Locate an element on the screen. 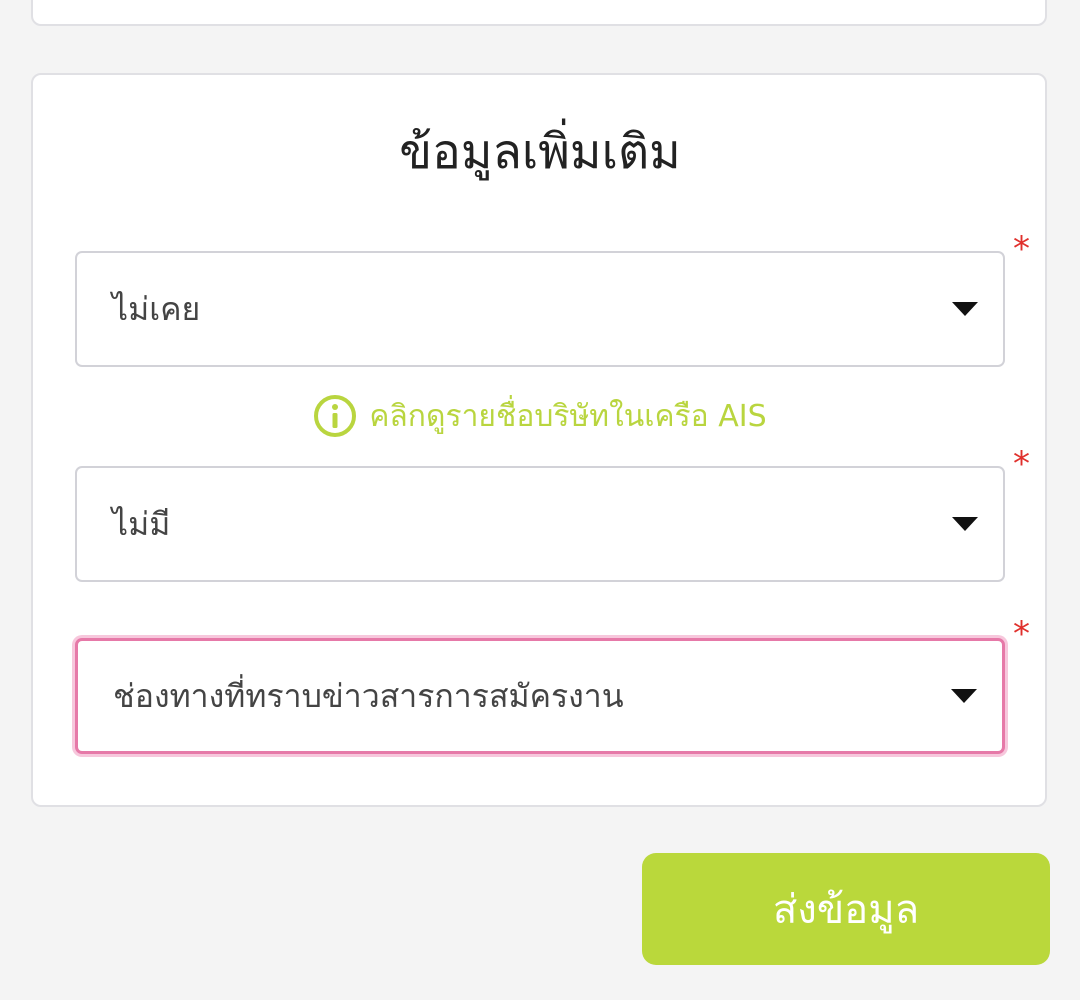 The height and width of the screenshot is (1000, 1080). select-value: ไม่เคย is located at coordinates (156, 308).